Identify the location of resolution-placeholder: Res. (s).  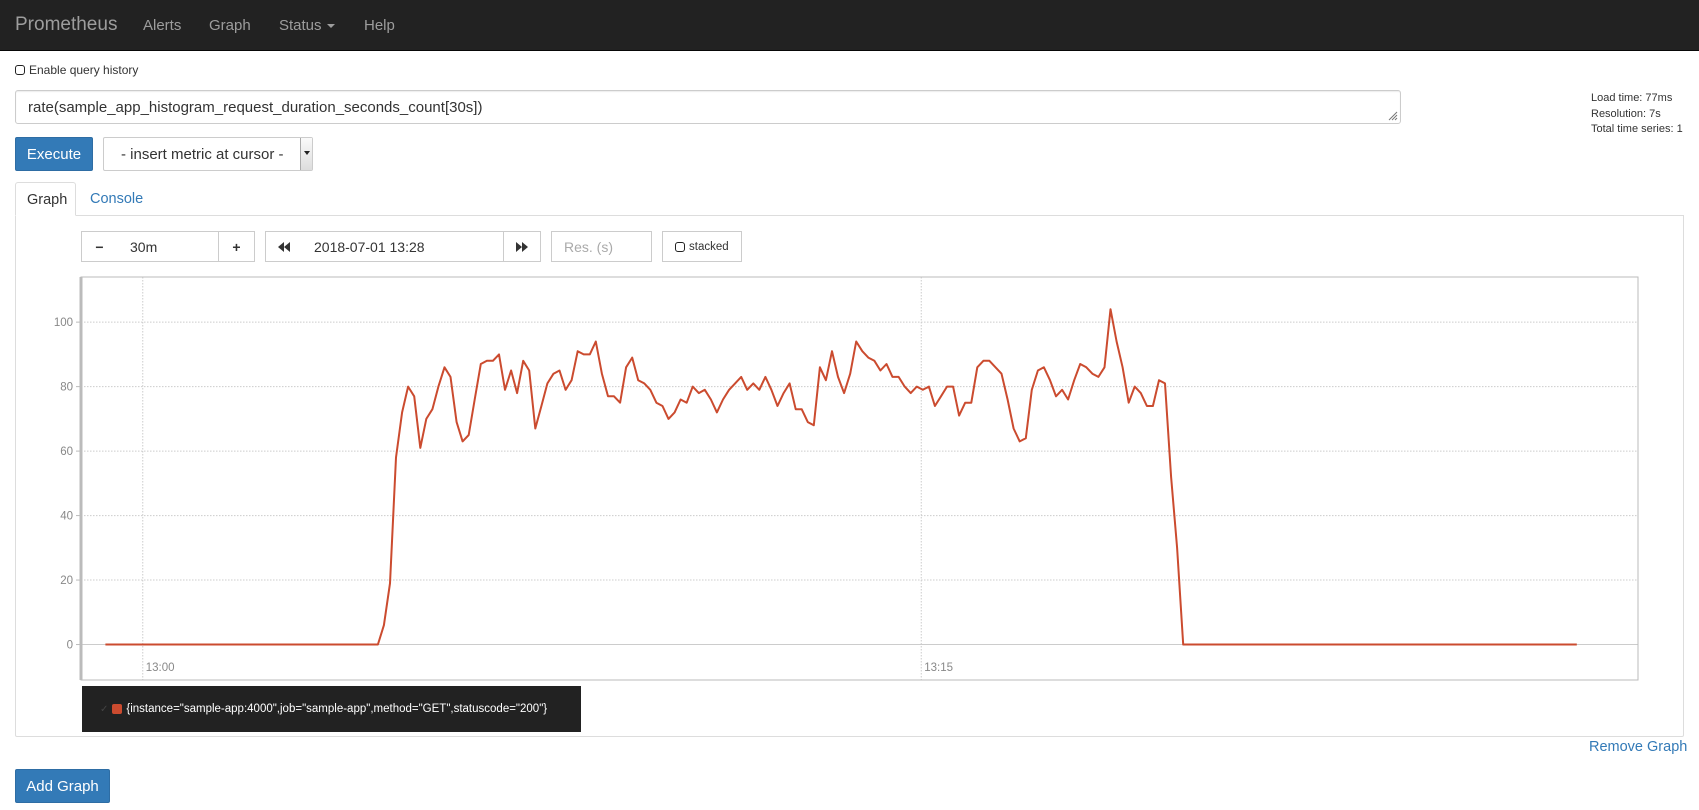
(588, 246).